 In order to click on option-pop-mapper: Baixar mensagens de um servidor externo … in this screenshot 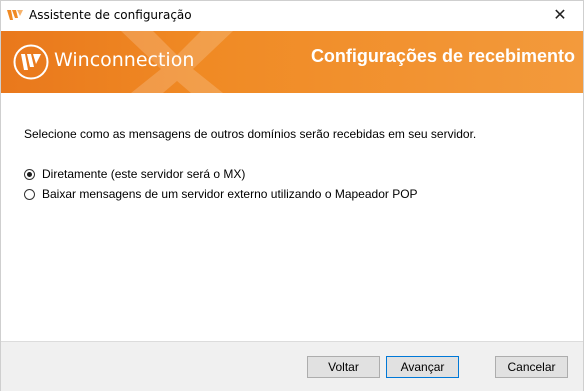, I will do `click(221, 194)`.